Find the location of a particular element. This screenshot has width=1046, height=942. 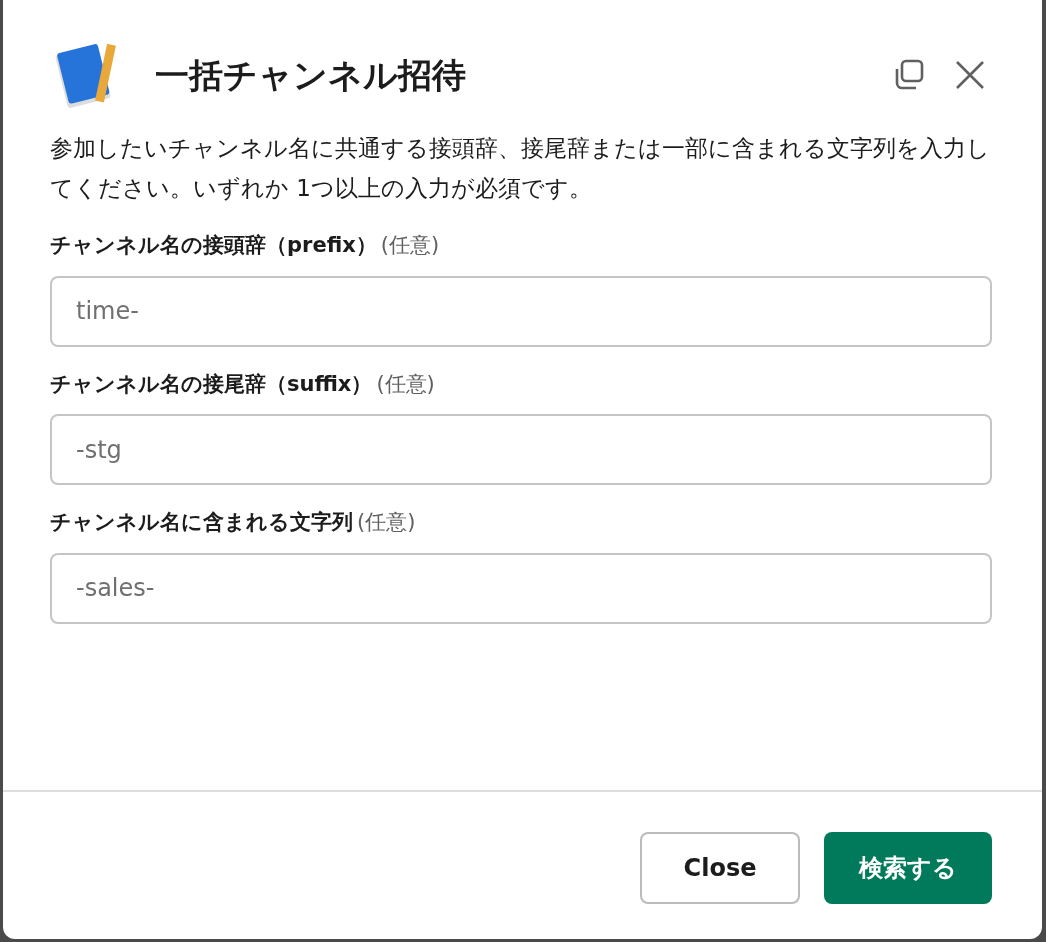

field-label: チャンネル名の接尾辞（suffix） is located at coordinates (211, 383).